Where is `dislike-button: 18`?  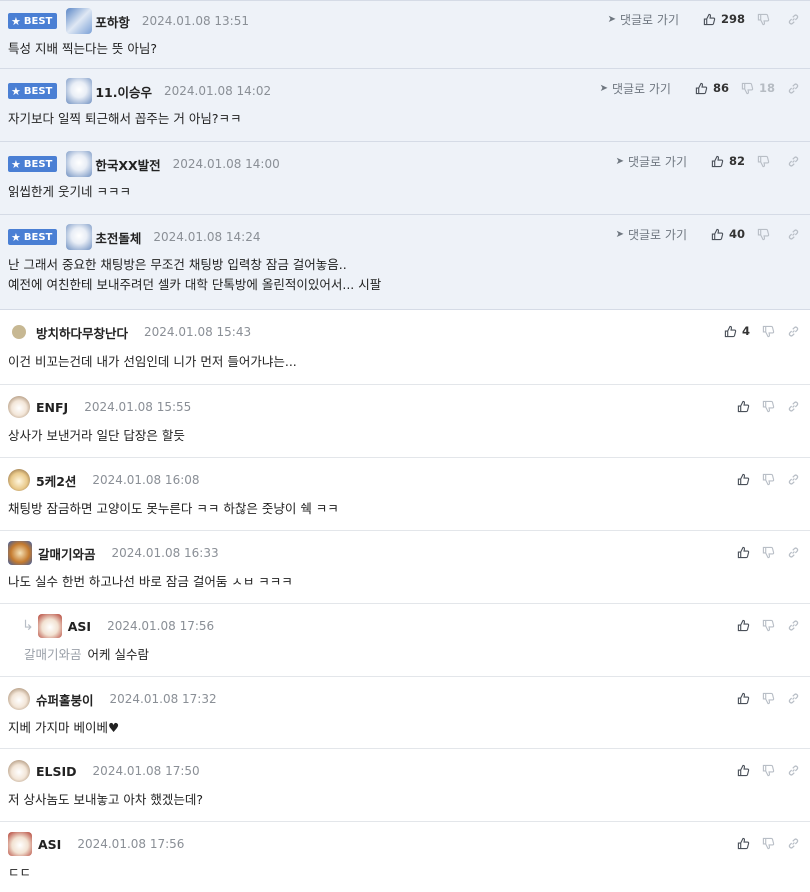 dislike-button: 18 is located at coordinates (758, 88).